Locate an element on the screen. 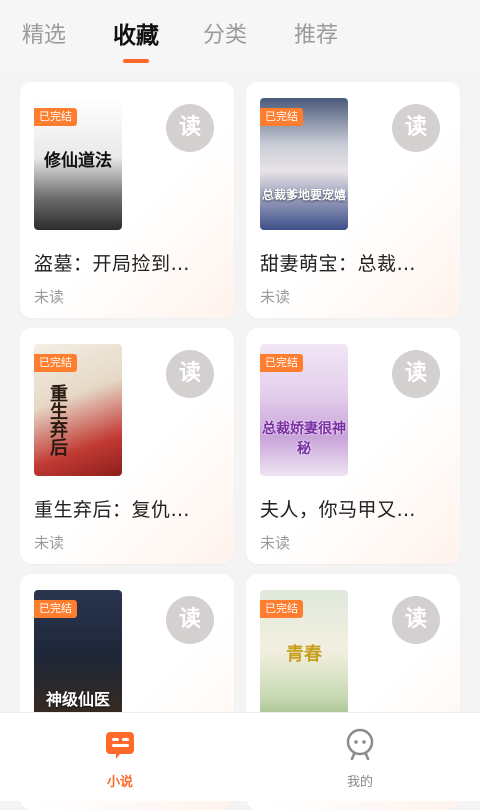 The image size is (480, 810). cover-title: 青春 is located at coordinates (304, 654).